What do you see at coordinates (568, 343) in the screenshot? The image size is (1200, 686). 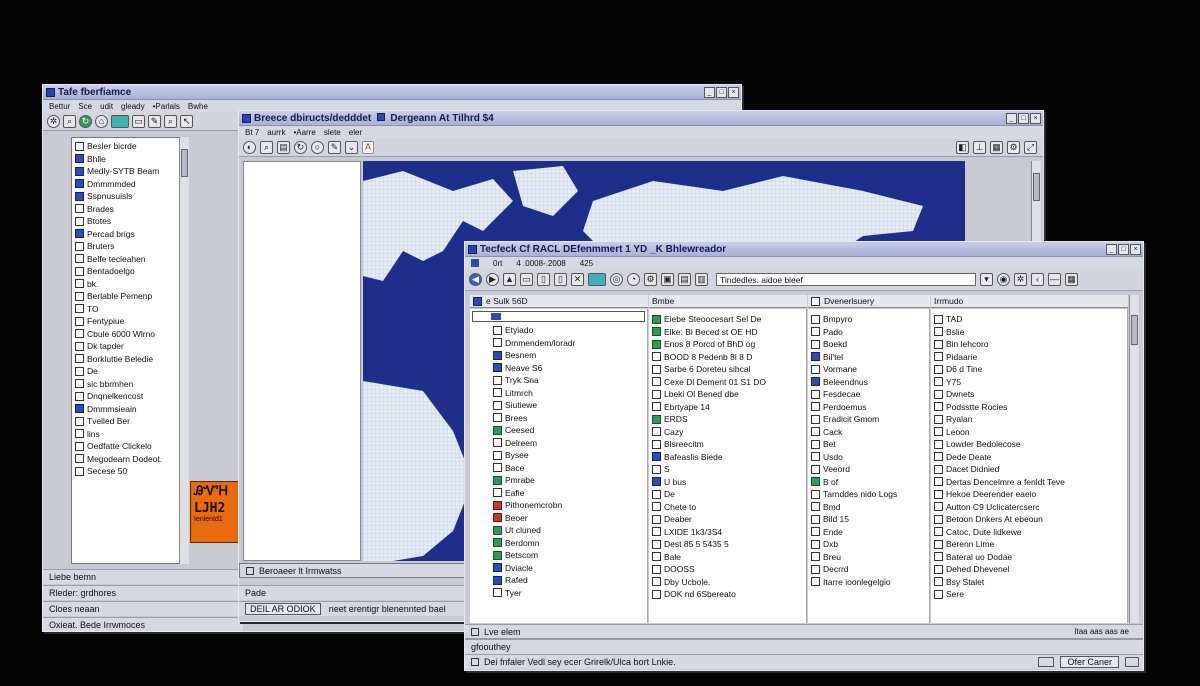 I see `list-item: Dmmendem/loradr` at bounding box center [568, 343].